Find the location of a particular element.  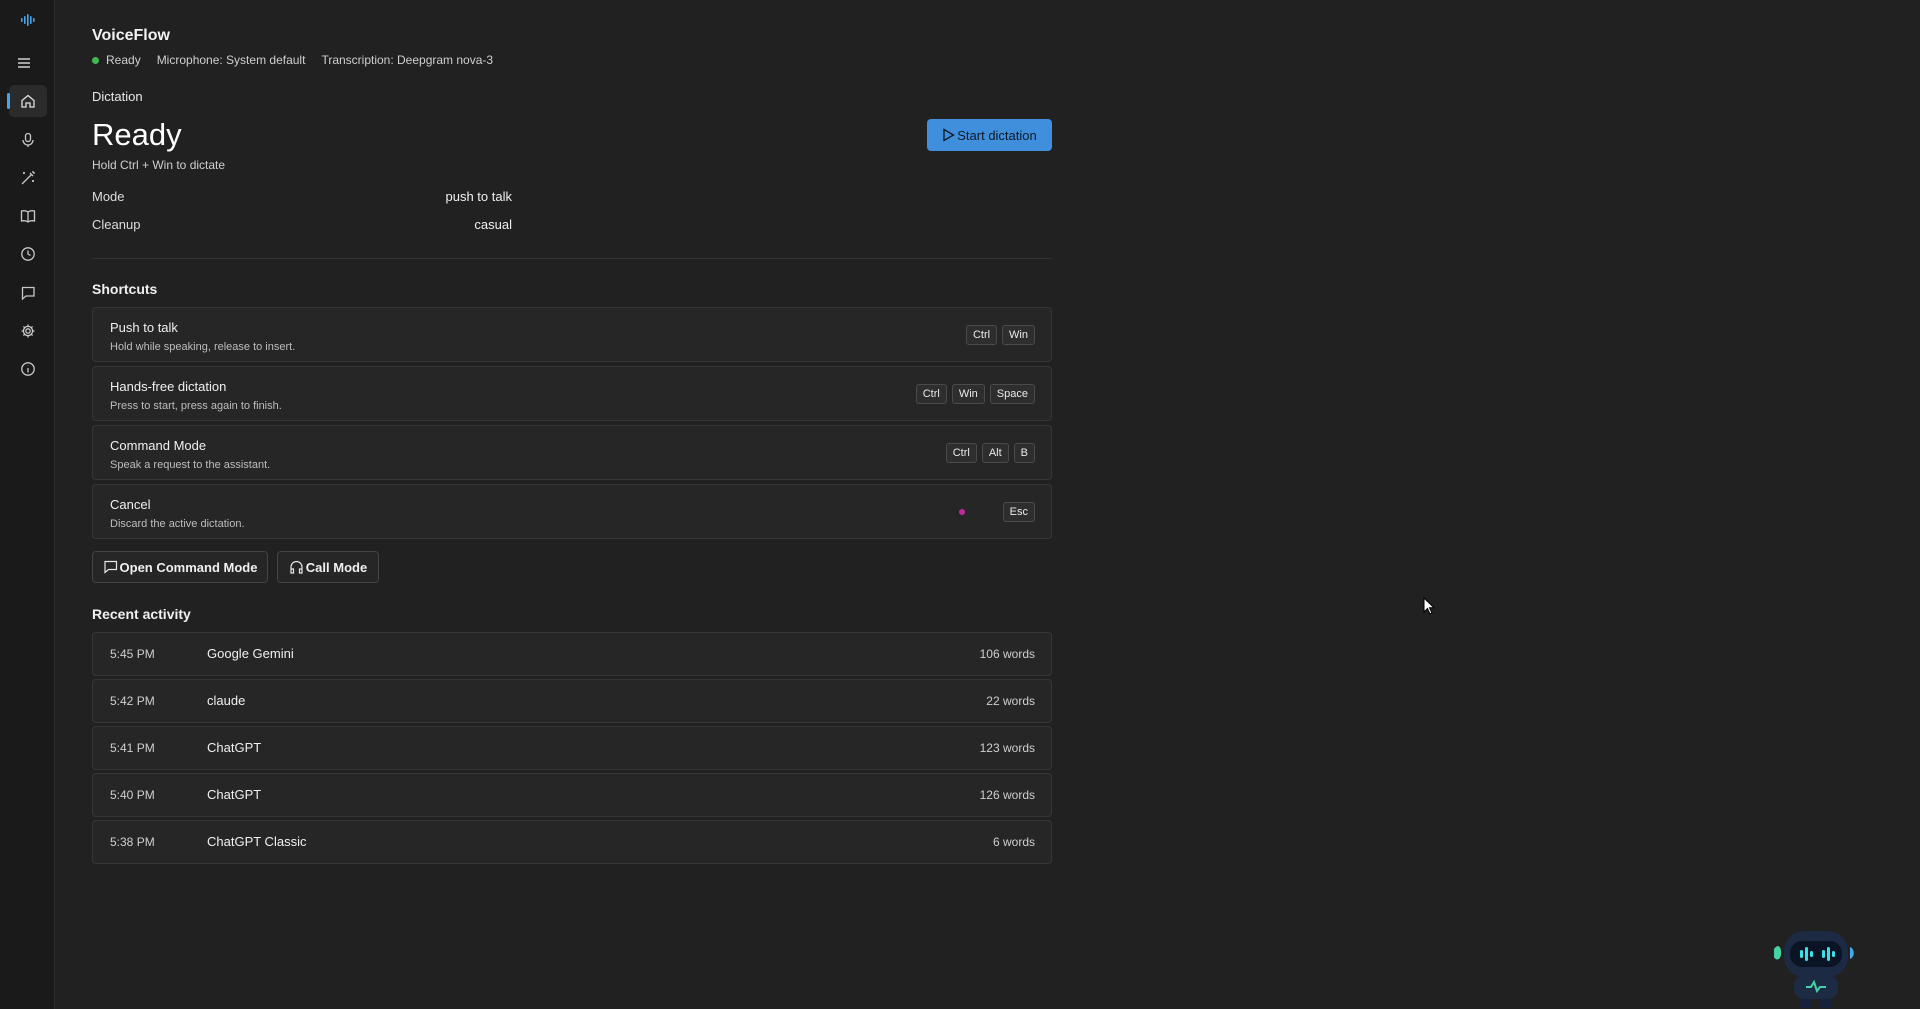

activity-time: 5:45 PM is located at coordinates (132, 654).